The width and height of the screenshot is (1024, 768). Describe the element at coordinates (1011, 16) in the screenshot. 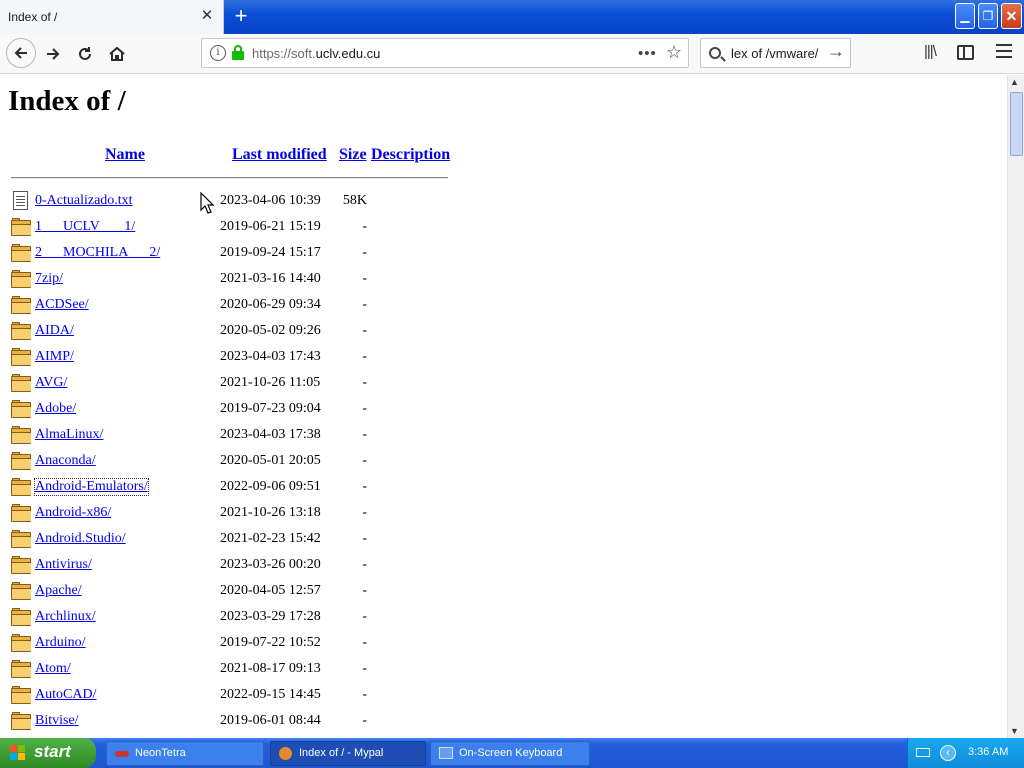

I see `close-window-button: ✕` at that location.